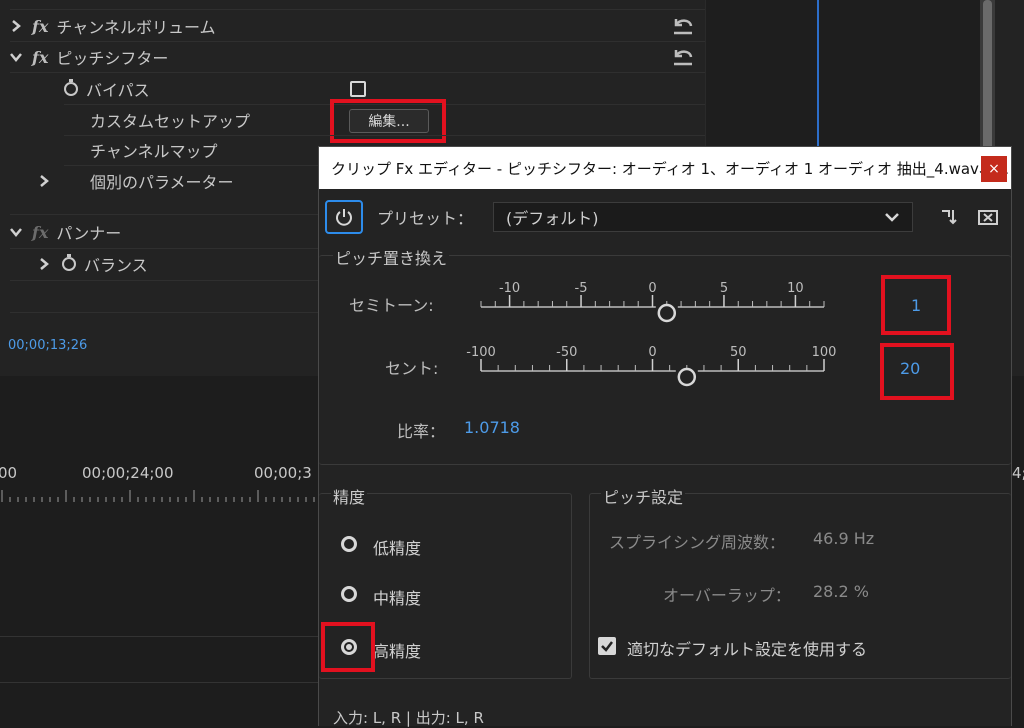 The width and height of the screenshot is (1024, 728). I want to click on checkmark-icon, so click(607, 646).